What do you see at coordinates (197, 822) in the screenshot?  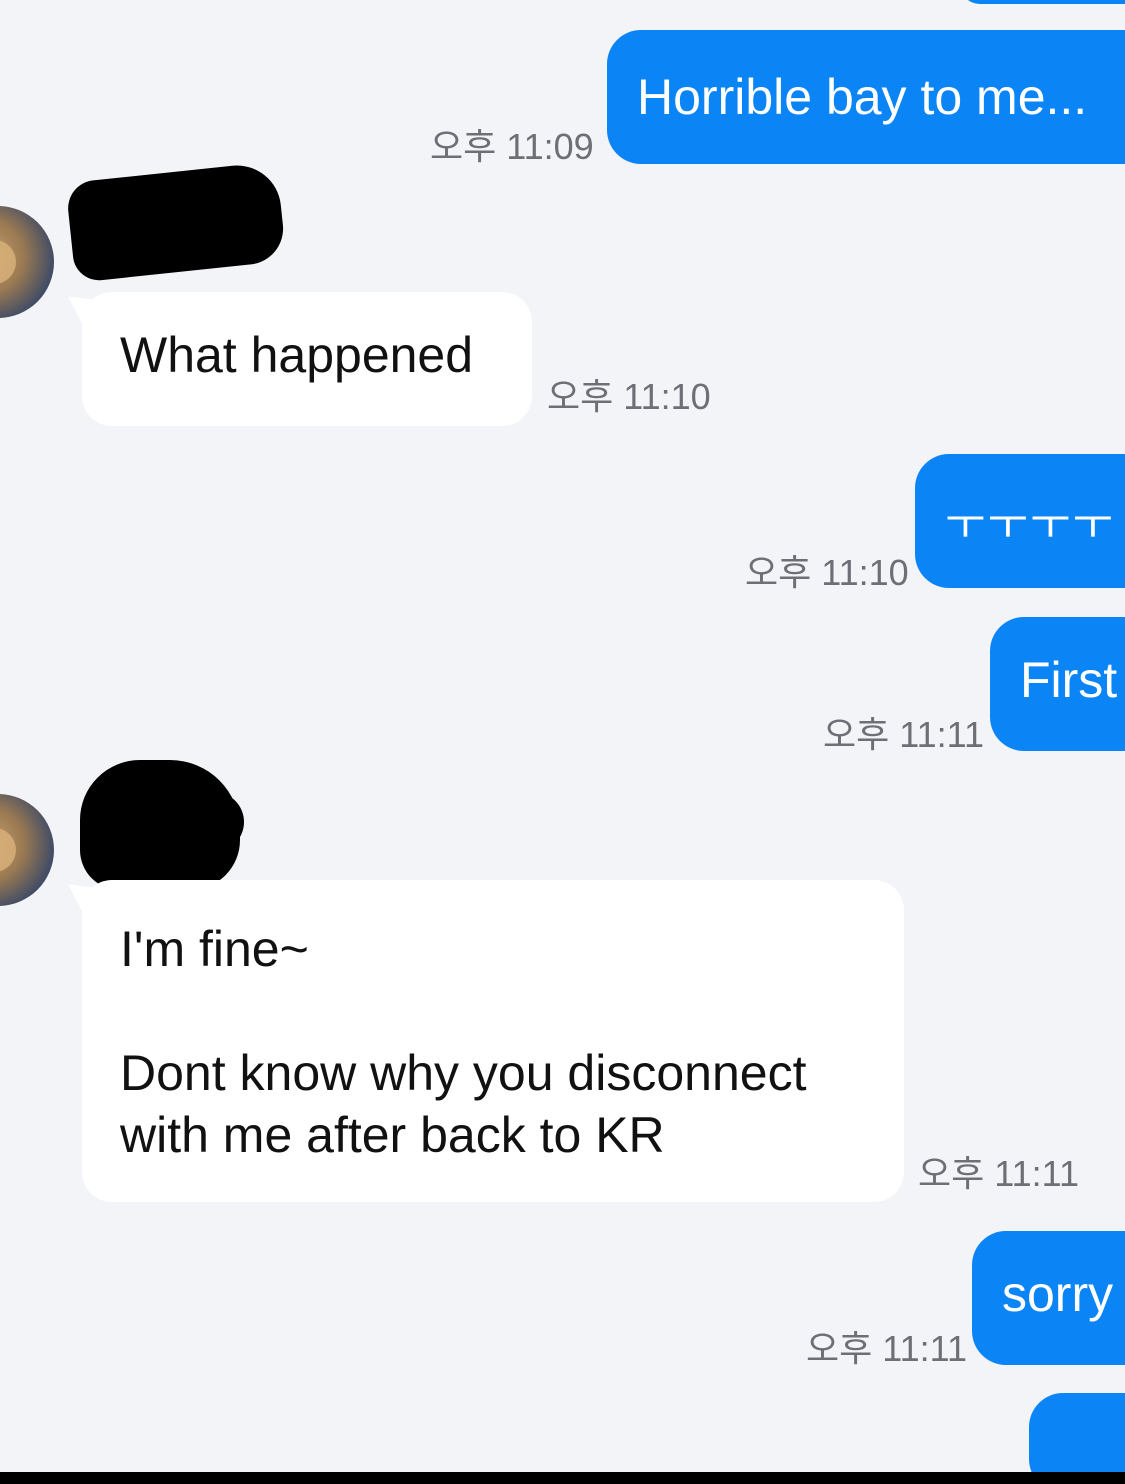 I see `redacted-sender-name-part` at bounding box center [197, 822].